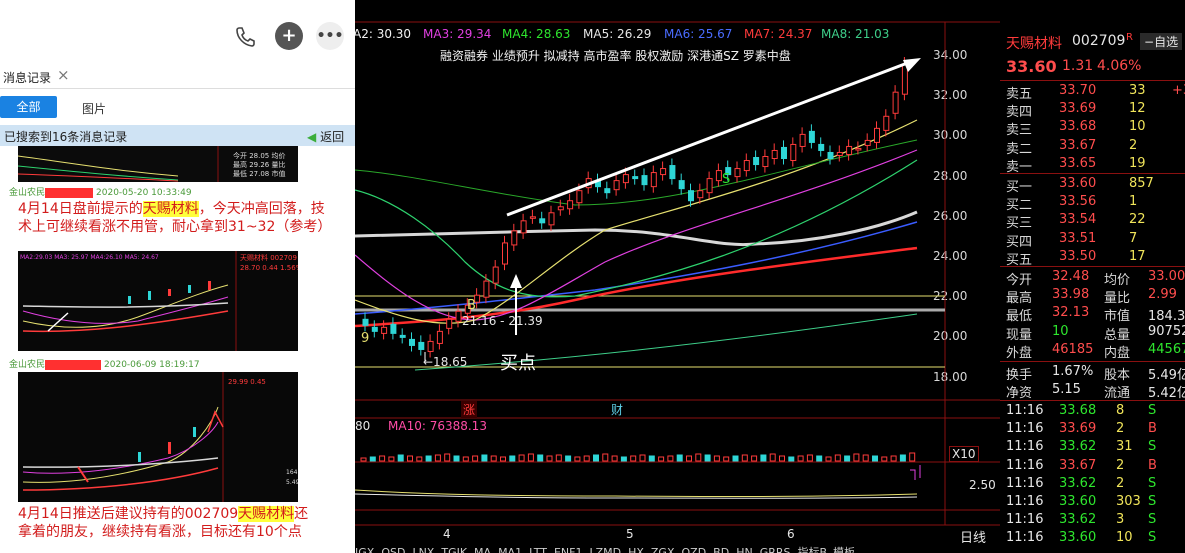  I want to click on chat-image-1: 今开 28.05 均价 最高 29.26 量比 最低 27.08 市值, so click(158, 164).